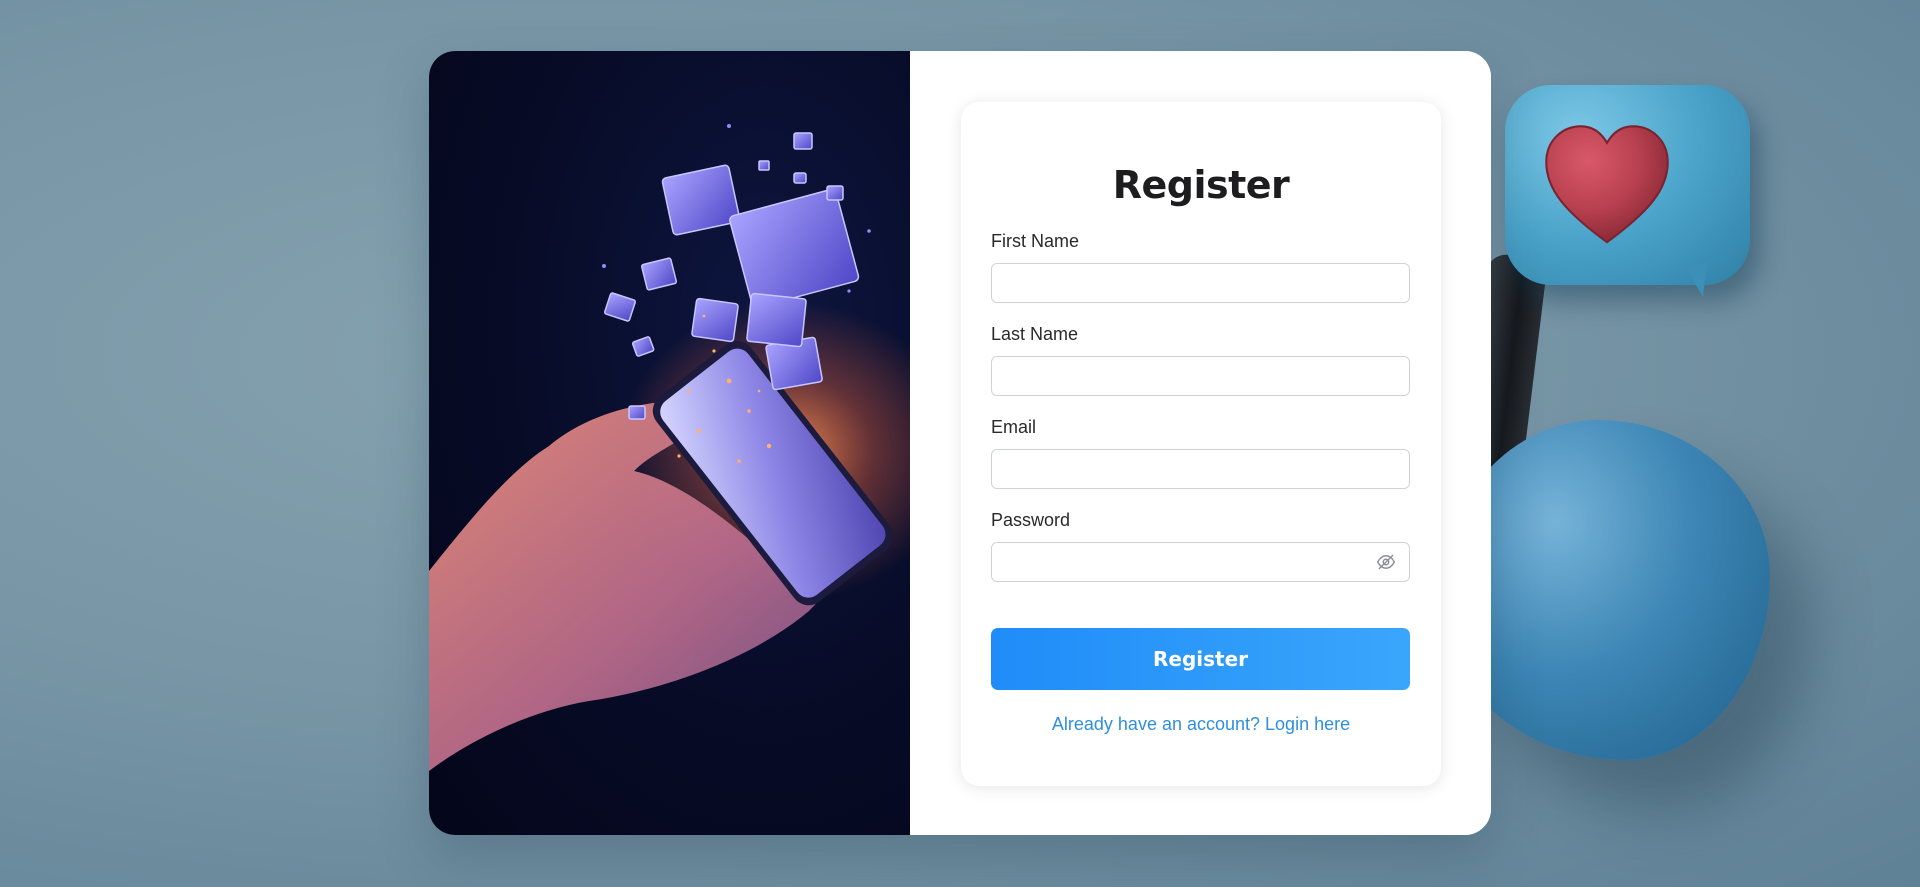 The width and height of the screenshot is (1920, 887). What do you see at coordinates (1607, 184) in the screenshot?
I see `heart-icon` at bounding box center [1607, 184].